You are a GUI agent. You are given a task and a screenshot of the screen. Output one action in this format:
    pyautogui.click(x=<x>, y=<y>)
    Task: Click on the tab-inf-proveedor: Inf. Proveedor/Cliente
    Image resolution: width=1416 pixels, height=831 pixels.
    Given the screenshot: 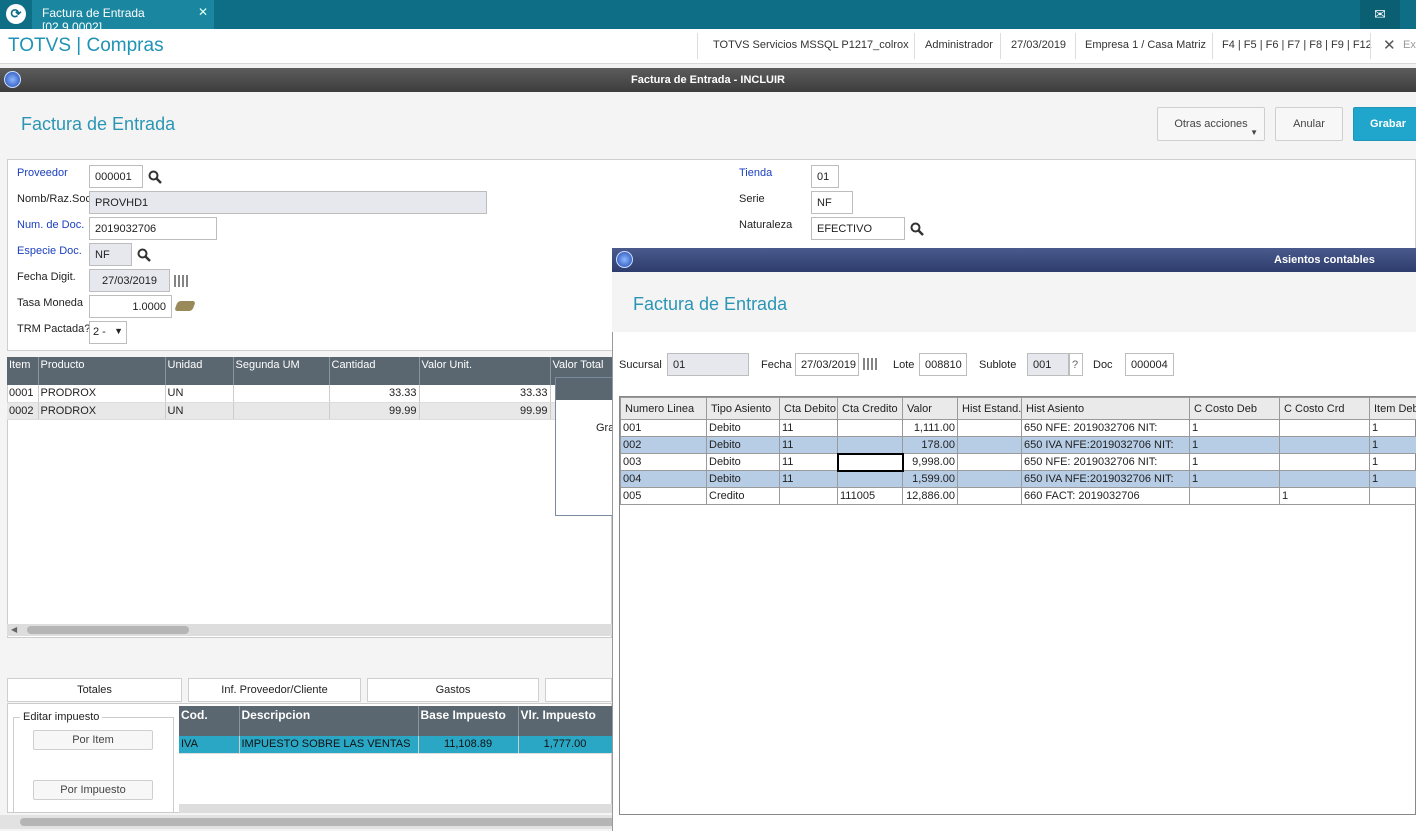 What is the action you would take?
    pyautogui.click(x=274, y=690)
    